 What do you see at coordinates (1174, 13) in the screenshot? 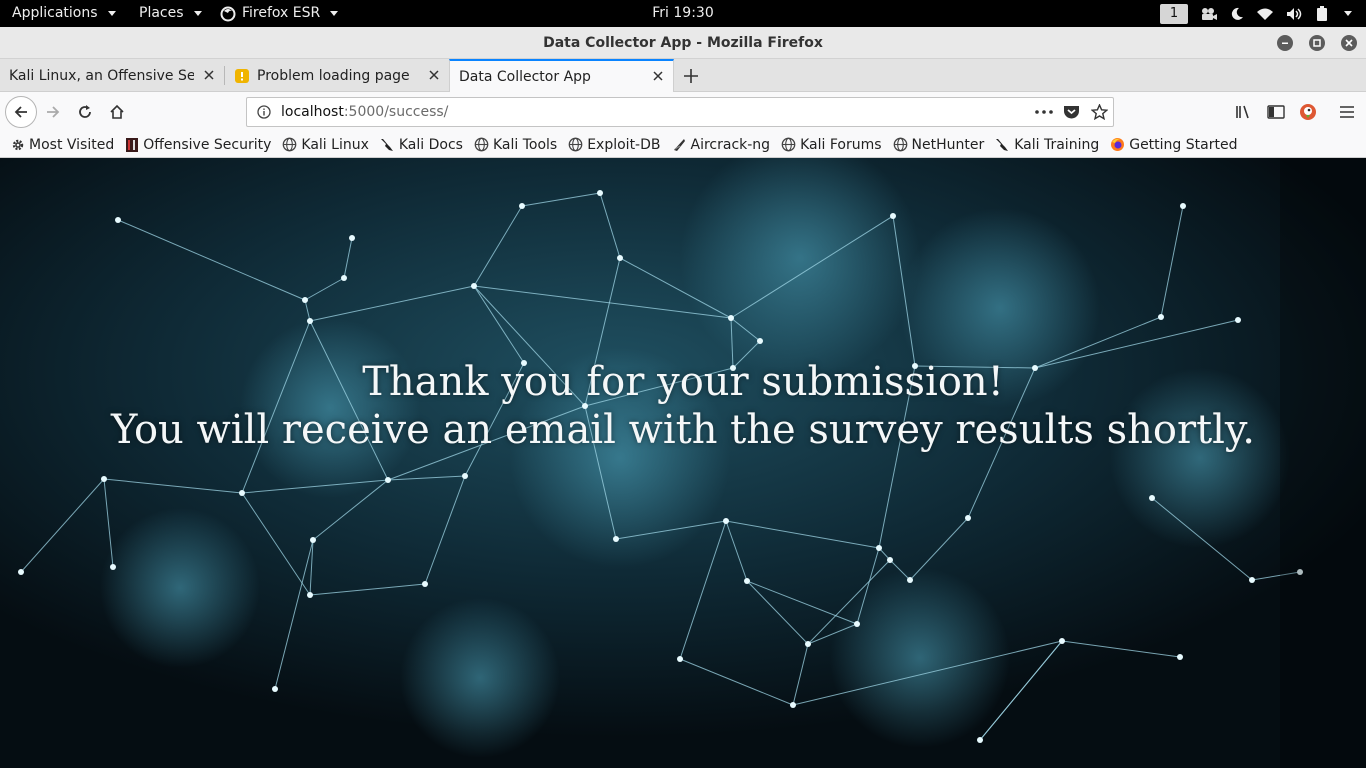
I see `workspace-indicator: 1` at bounding box center [1174, 13].